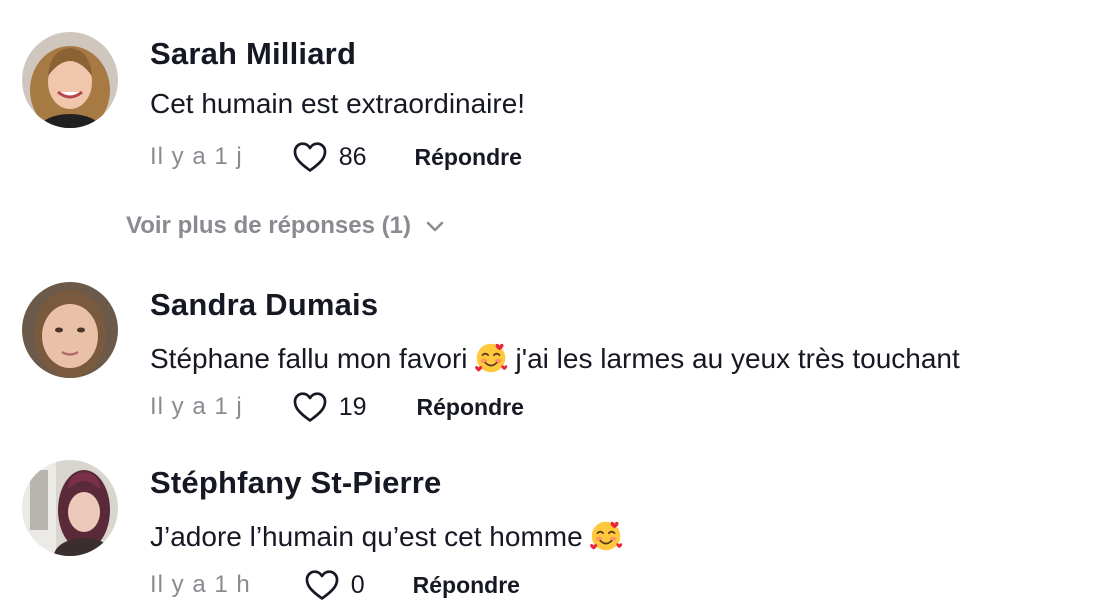 This screenshot has width=1096, height=614. I want to click on comment-text-part: J’adore l’humain qu’est cet homme, so click(366, 536).